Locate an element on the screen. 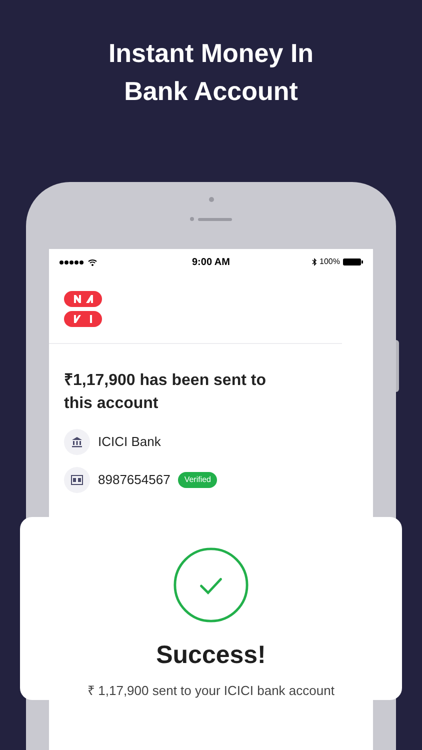 This screenshot has height=750, width=422. detail-text: ICICI Bank is located at coordinates (129, 442).